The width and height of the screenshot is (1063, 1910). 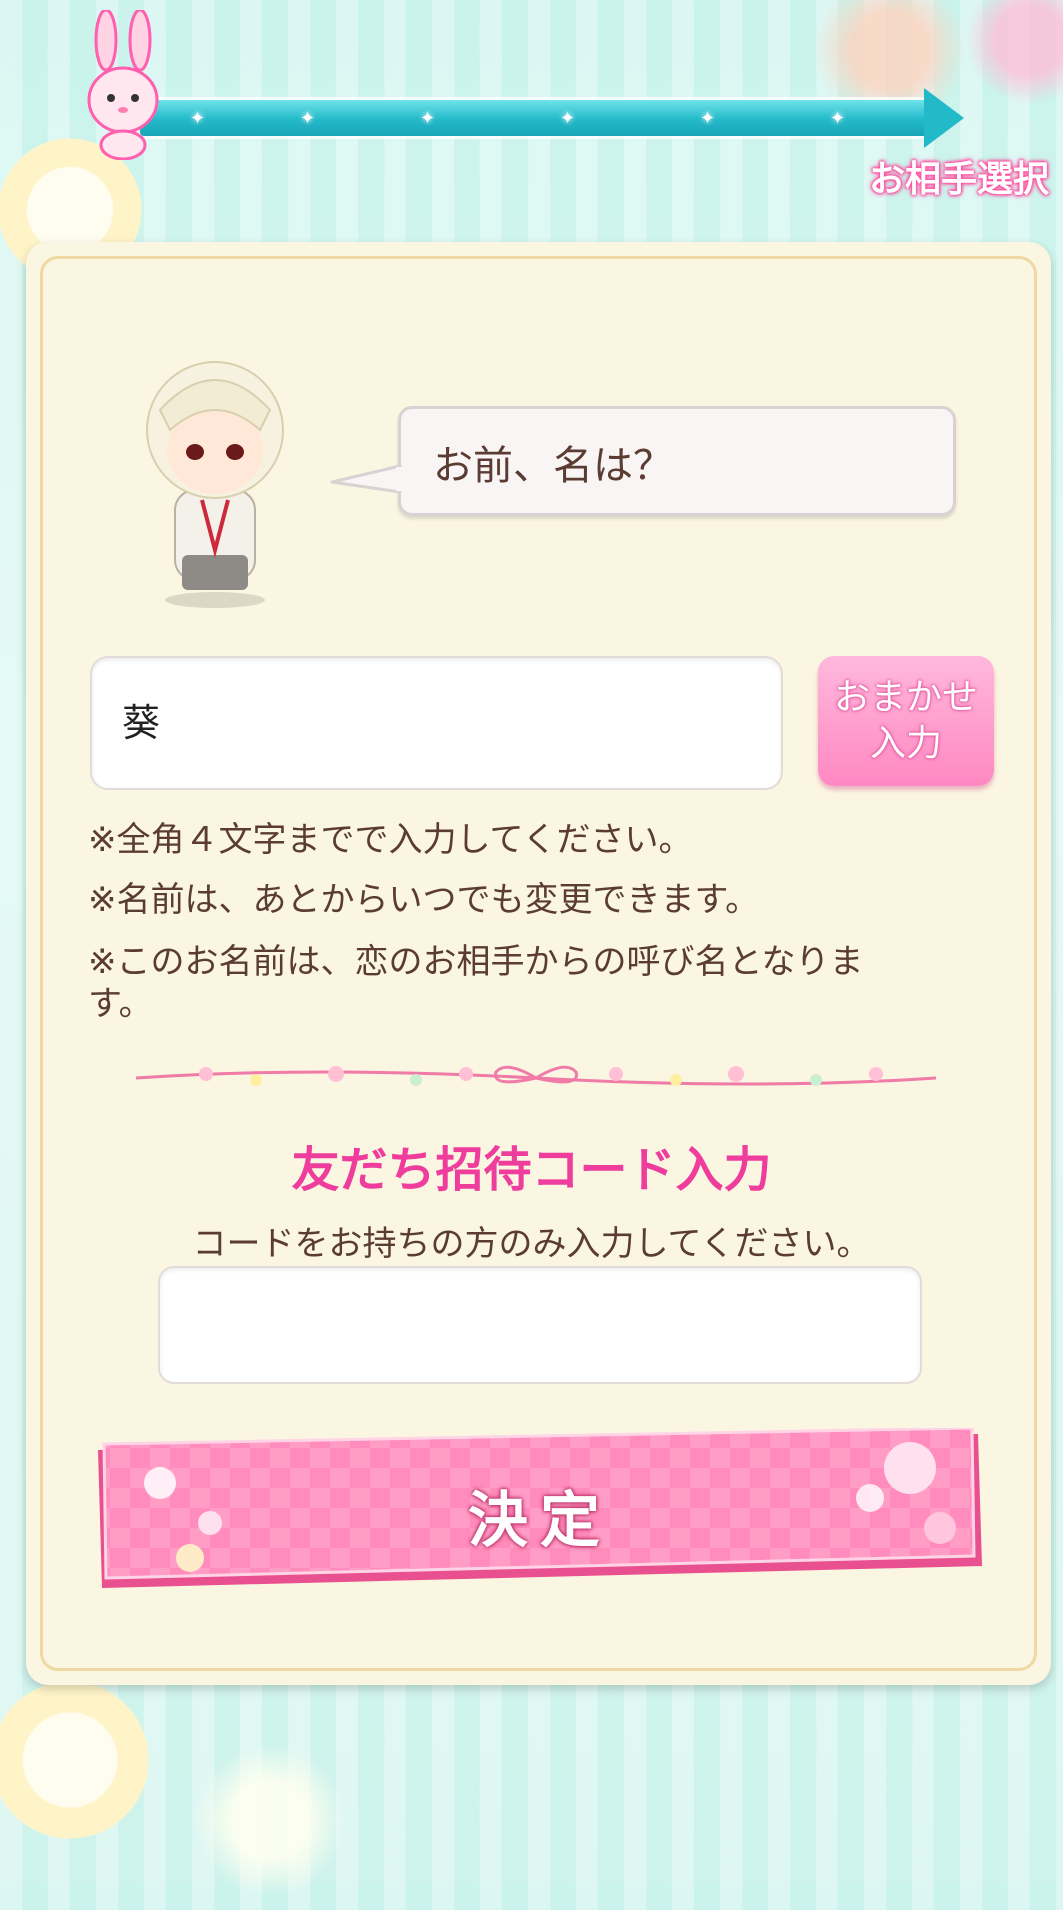 What do you see at coordinates (390, 840) in the screenshot?
I see `note-text: ※全角４文字までで入力してください。` at bounding box center [390, 840].